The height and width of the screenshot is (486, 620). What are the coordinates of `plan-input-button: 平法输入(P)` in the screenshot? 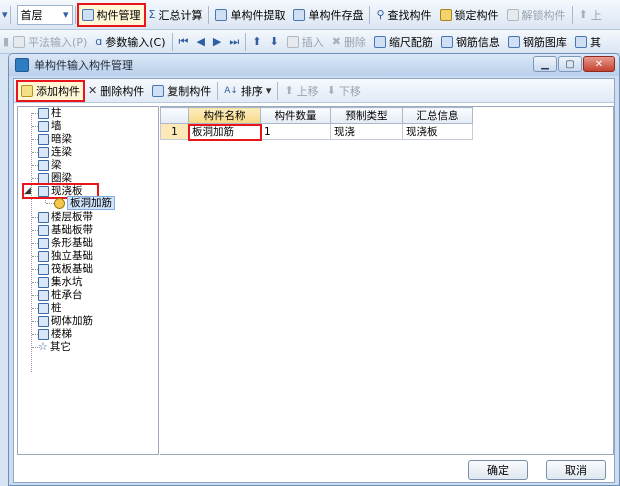 It's located at (50, 42).